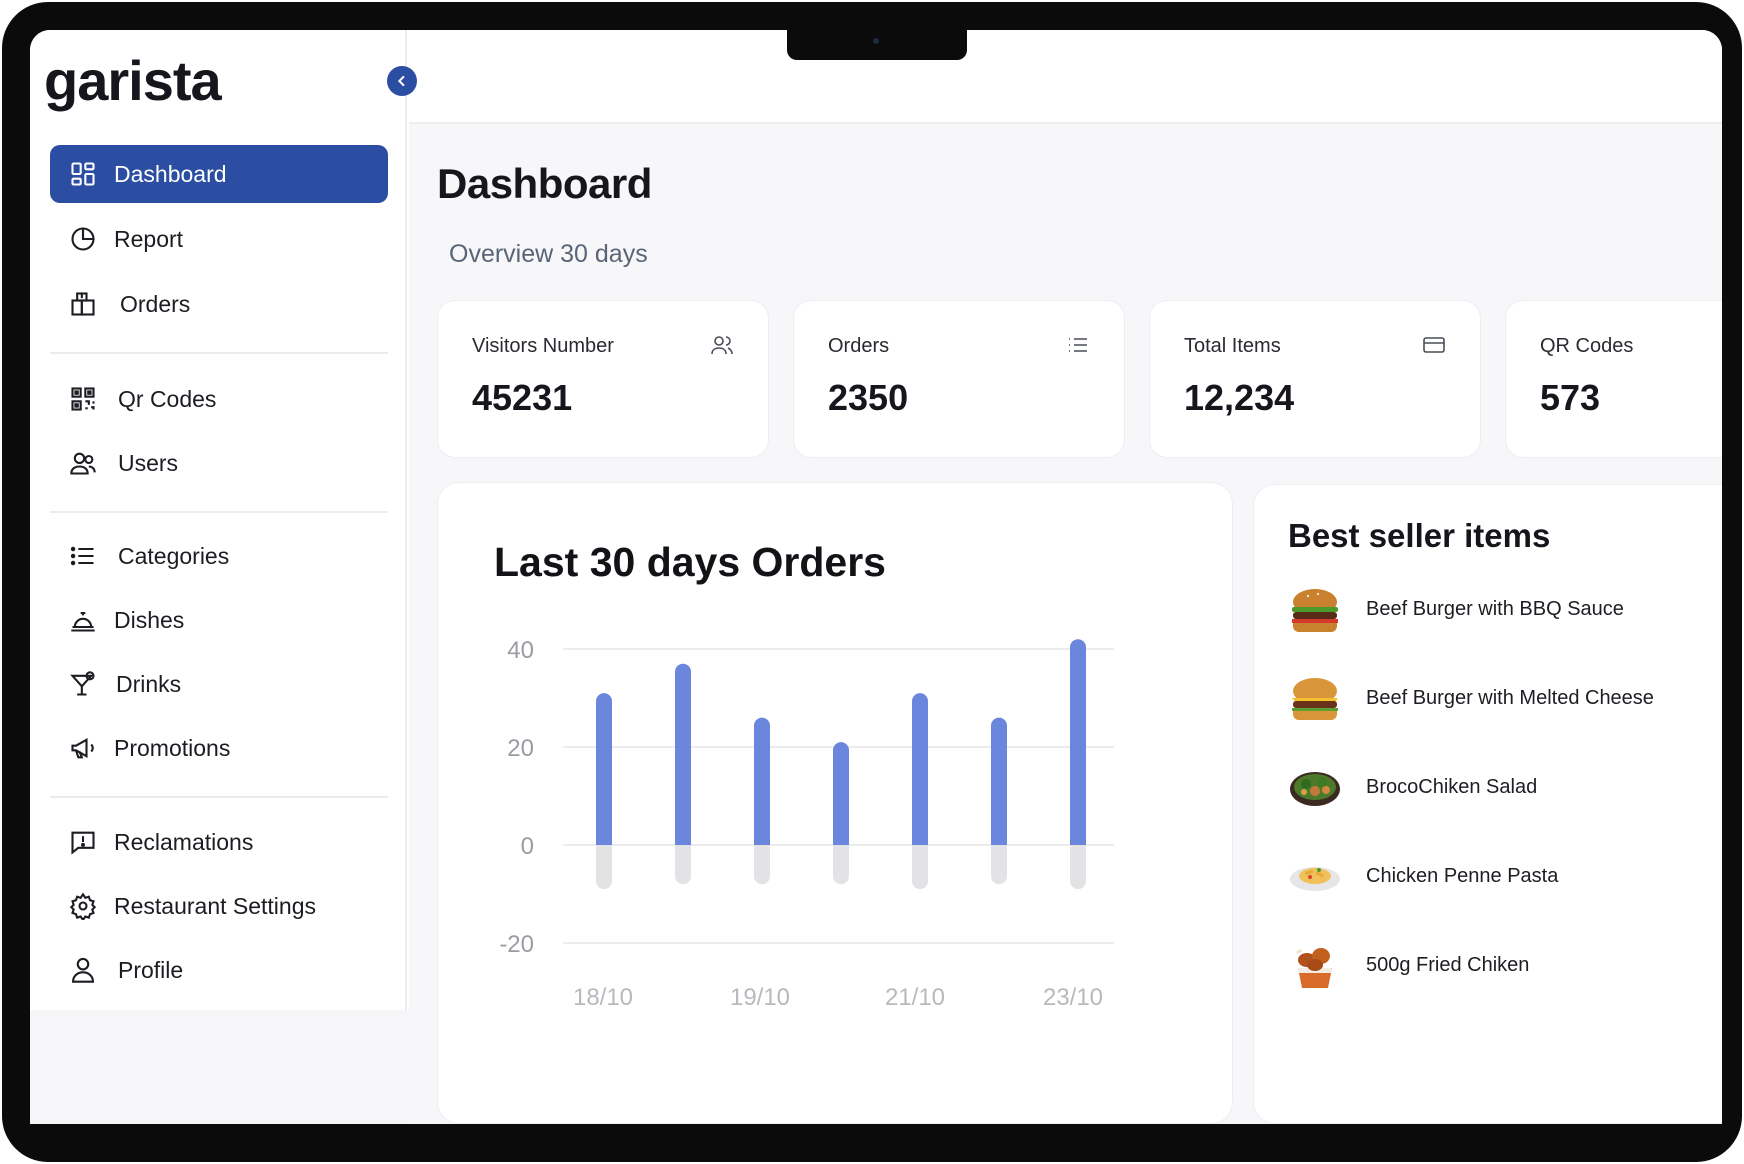  What do you see at coordinates (83, 174) in the screenshot?
I see `grid-icon` at bounding box center [83, 174].